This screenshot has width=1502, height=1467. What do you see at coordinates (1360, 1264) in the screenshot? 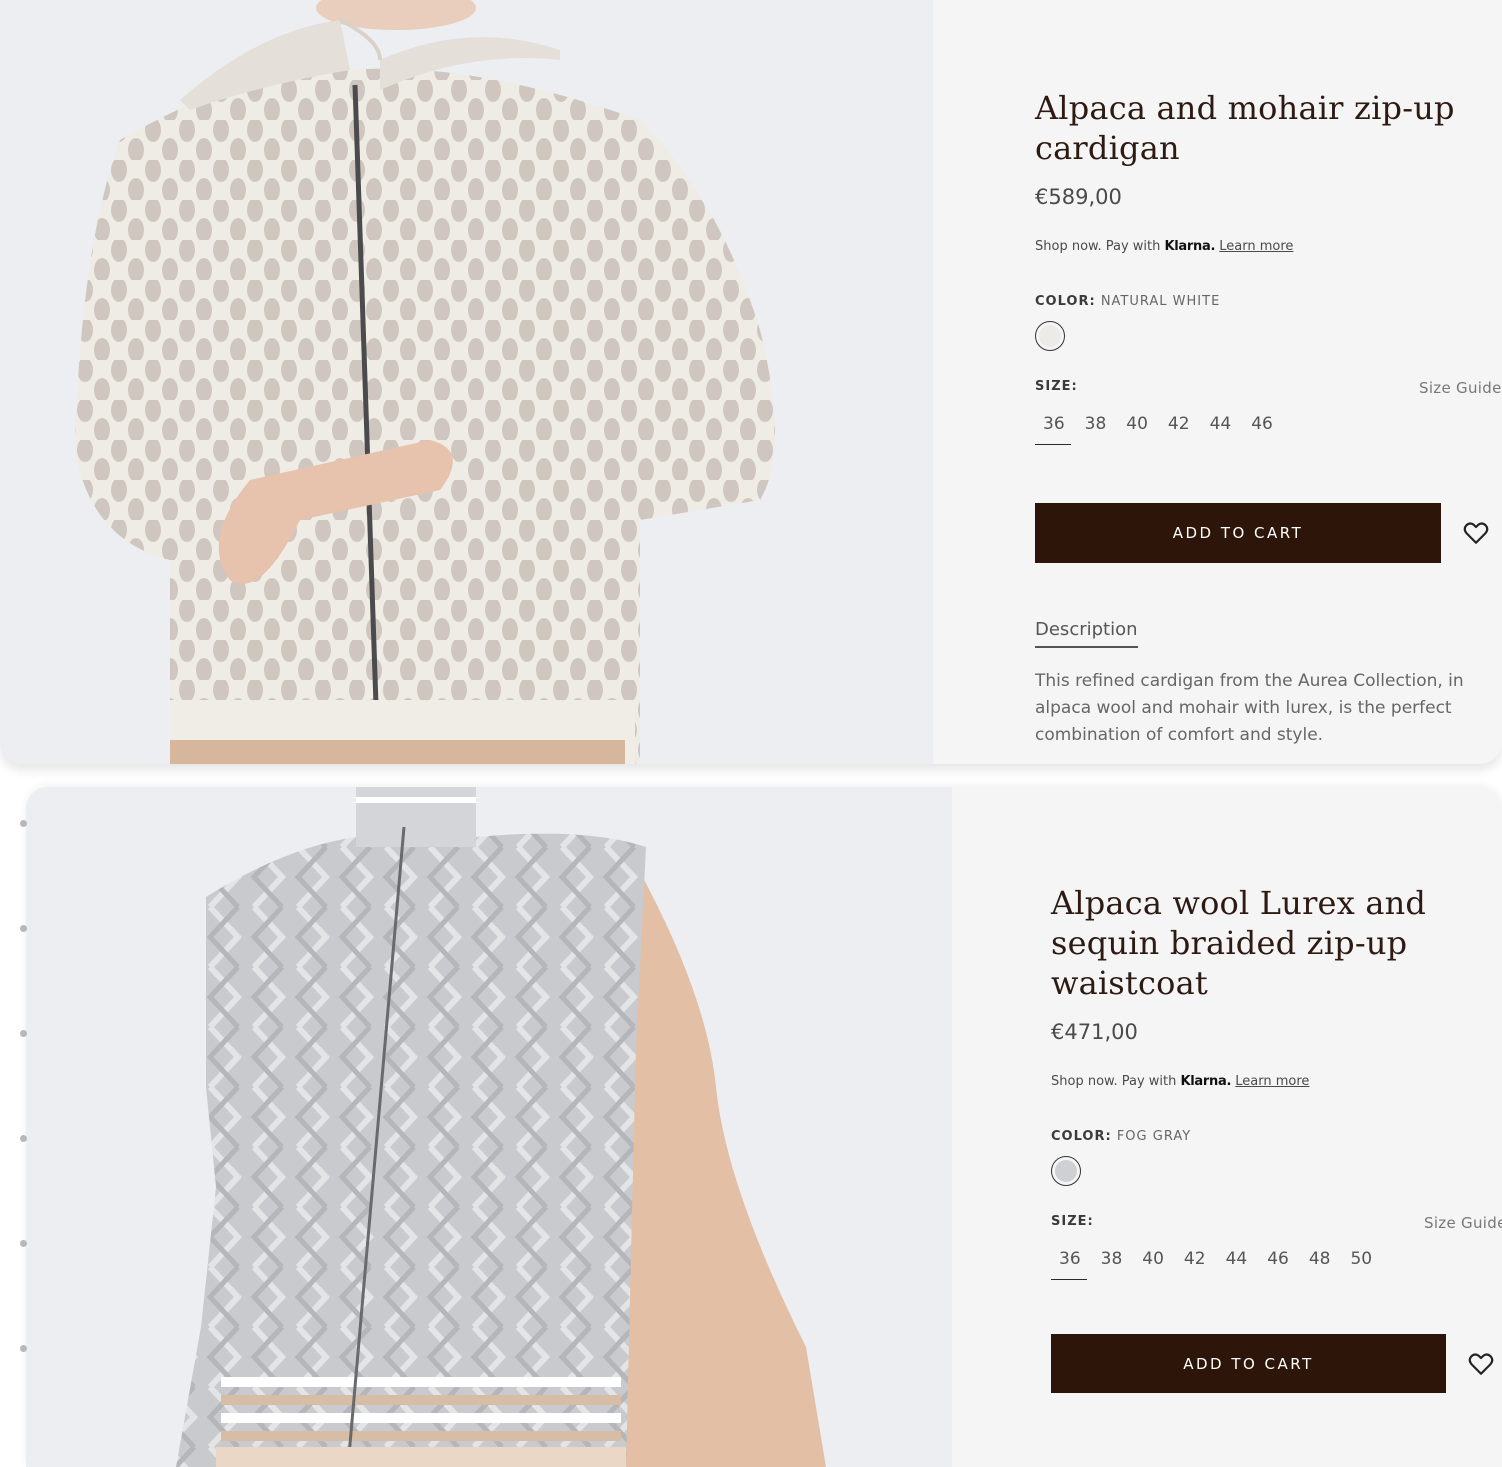
I see `size-option: 50` at bounding box center [1360, 1264].